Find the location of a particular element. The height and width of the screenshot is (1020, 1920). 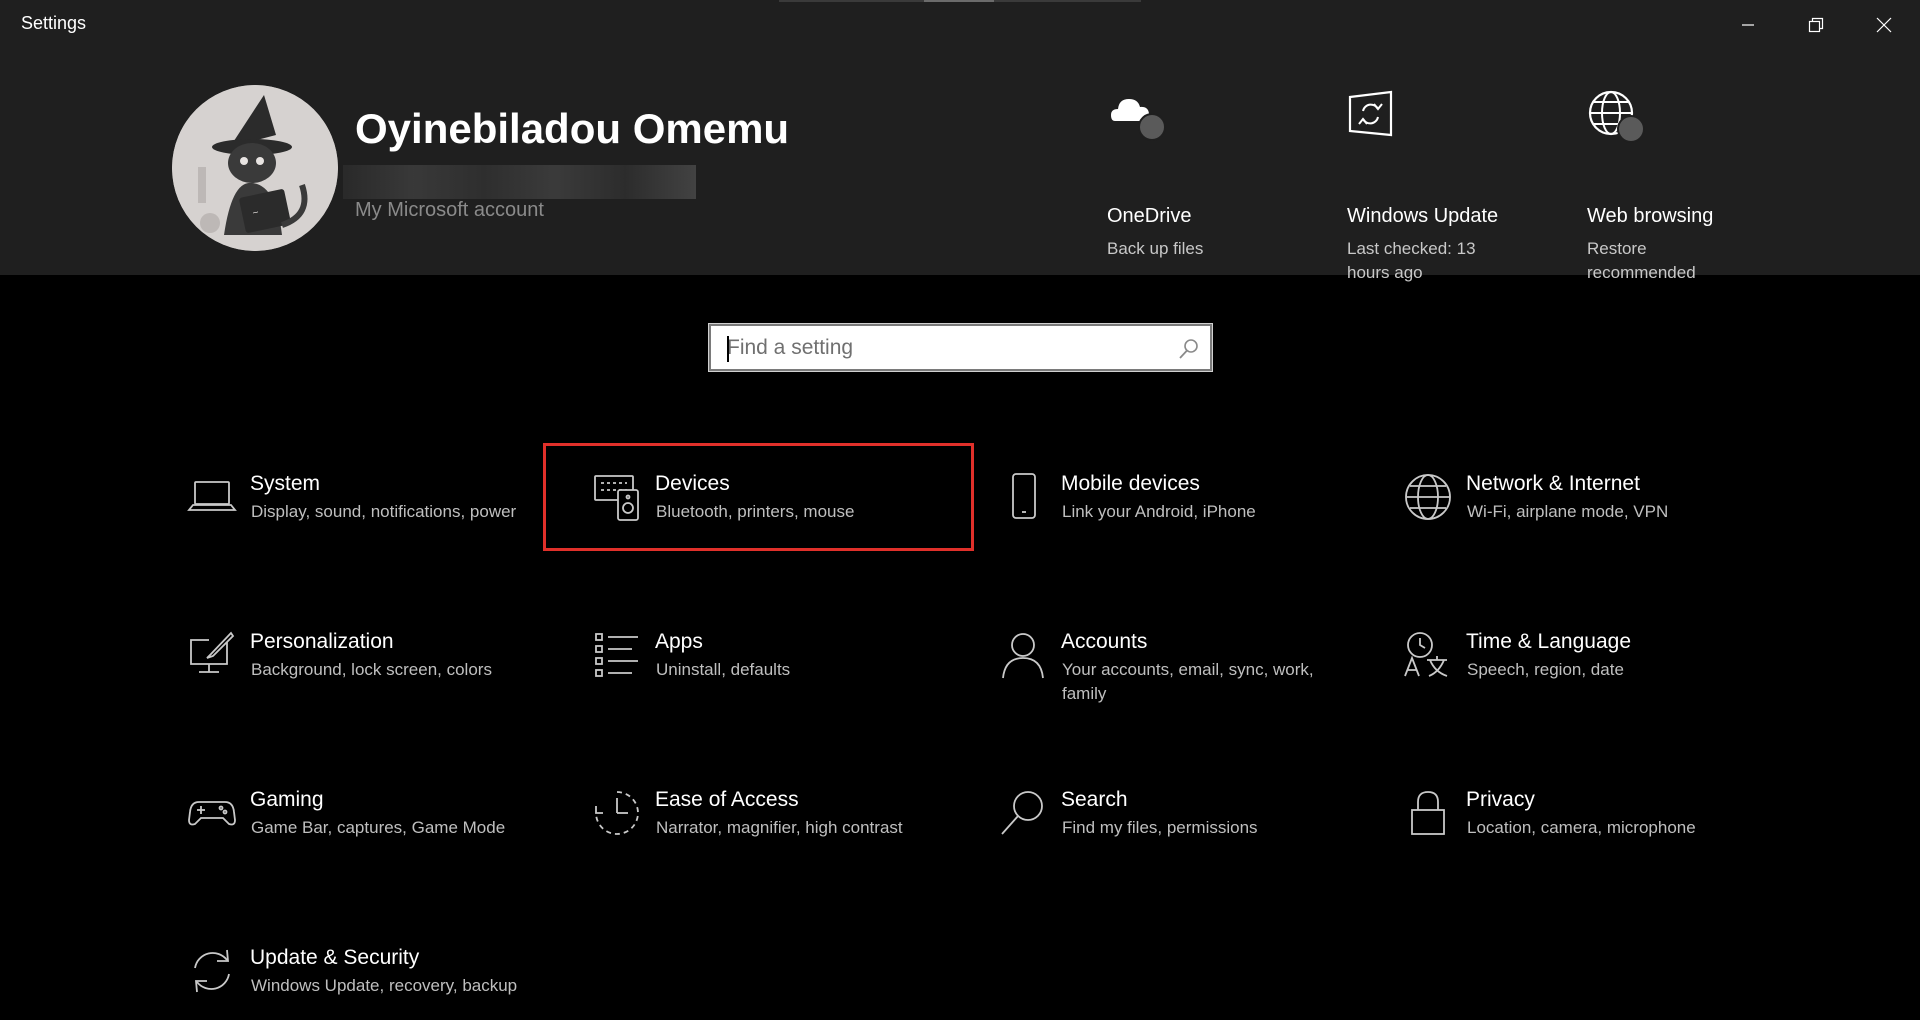

witch-cat-avatar-image: ~ is located at coordinates (255, 168).